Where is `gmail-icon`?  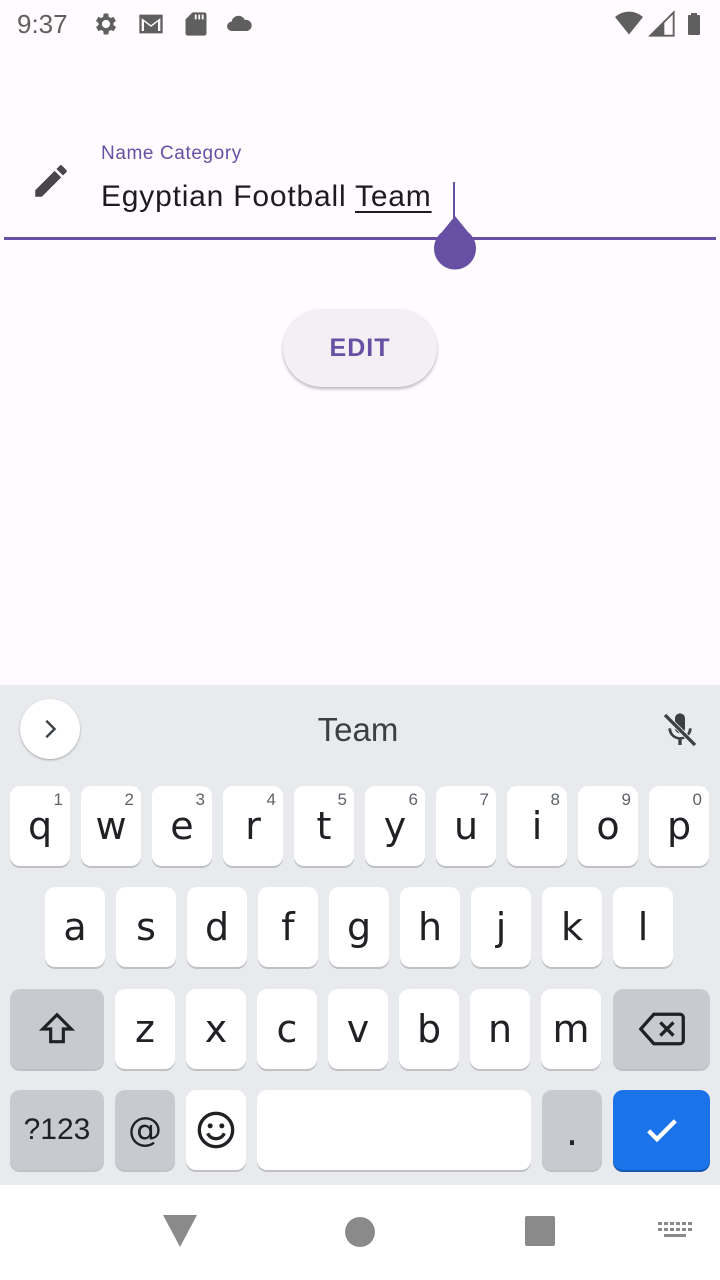
gmail-icon is located at coordinates (151, 24).